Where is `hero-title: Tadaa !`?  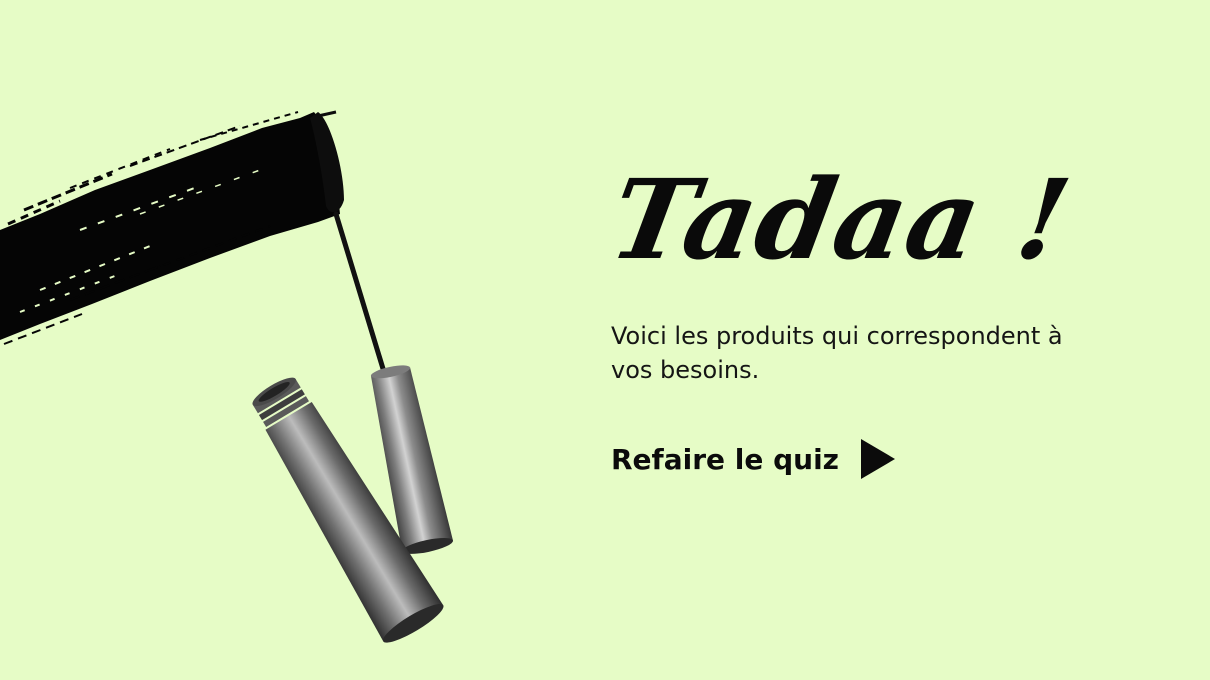
hero-title: Tadaa ! is located at coordinates (840, 219).